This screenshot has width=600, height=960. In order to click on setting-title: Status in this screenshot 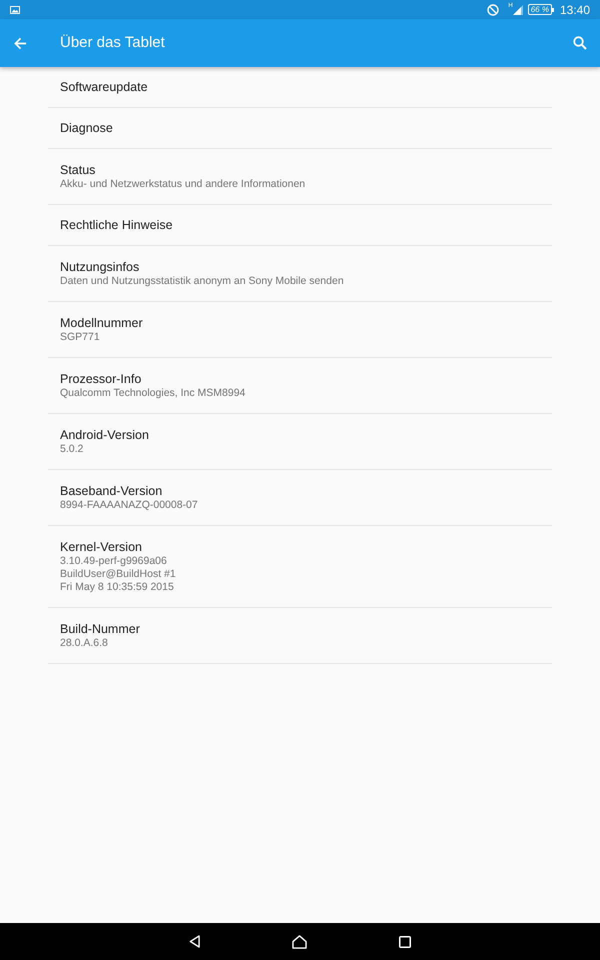, I will do `click(78, 170)`.